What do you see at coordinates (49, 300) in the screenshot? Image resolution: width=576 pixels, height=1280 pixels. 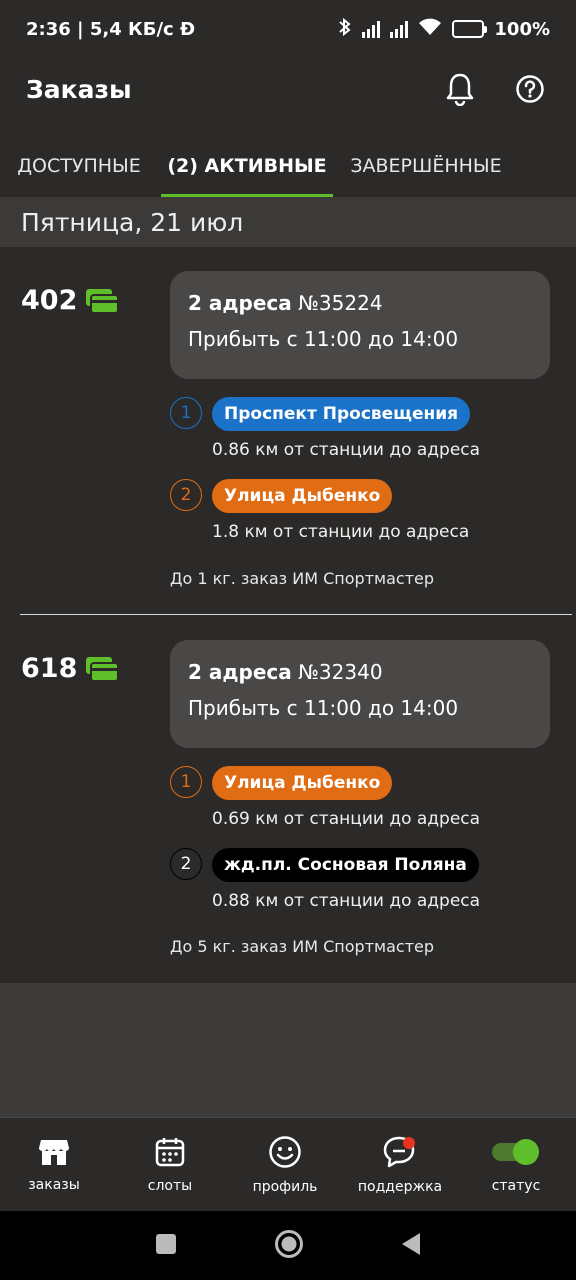 I see `price-value: 402` at bounding box center [49, 300].